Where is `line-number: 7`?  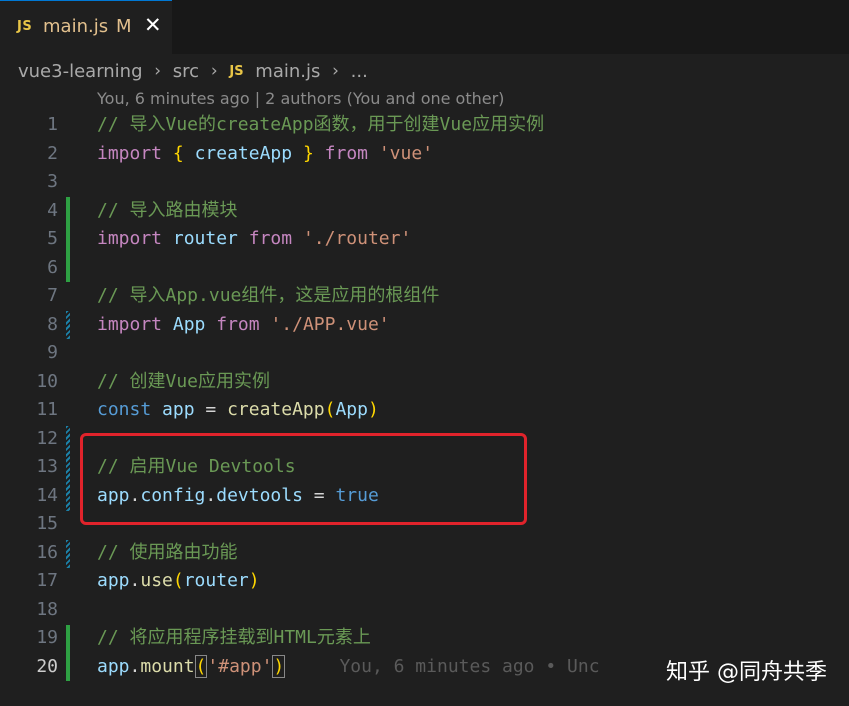 line-number: 7 is located at coordinates (52, 295).